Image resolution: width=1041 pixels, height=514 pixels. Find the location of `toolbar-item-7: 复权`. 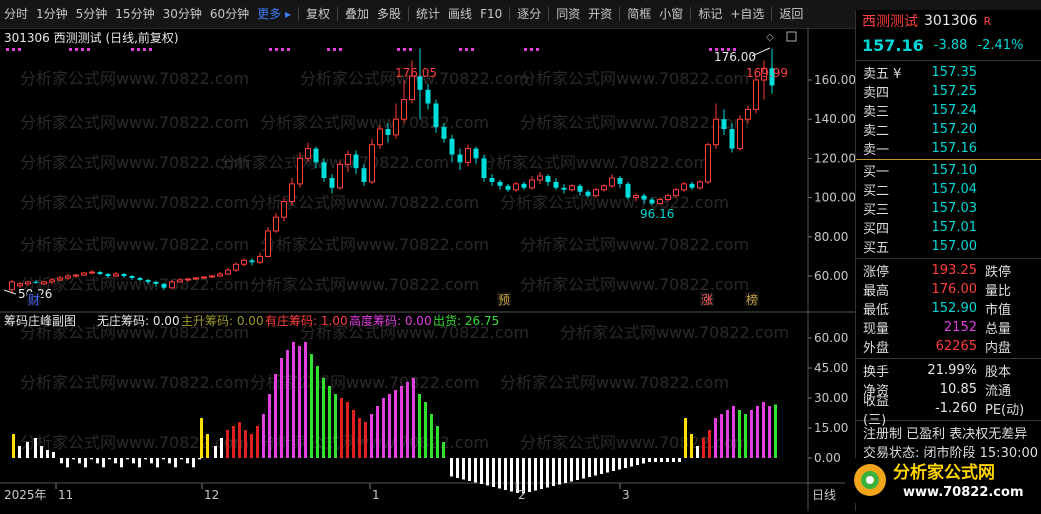

toolbar-item-7: 复权 is located at coordinates (318, 14).